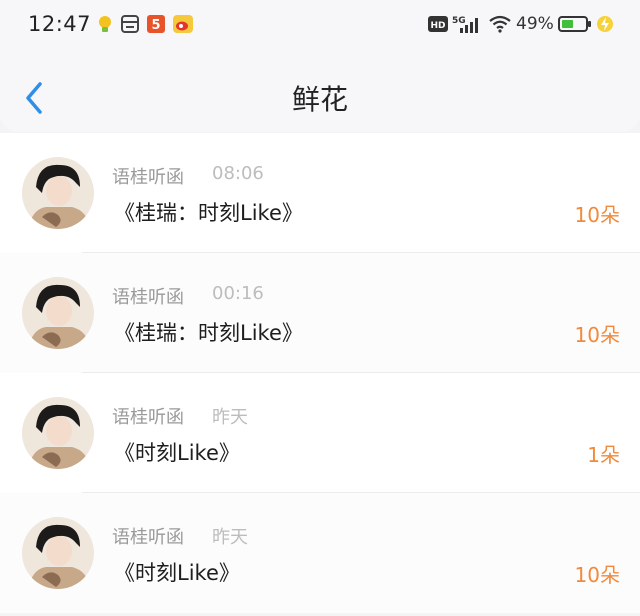 Image resolution: width=640 pixels, height=616 pixels. What do you see at coordinates (605, 24) in the screenshot?
I see `charging-icon` at bounding box center [605, 24].